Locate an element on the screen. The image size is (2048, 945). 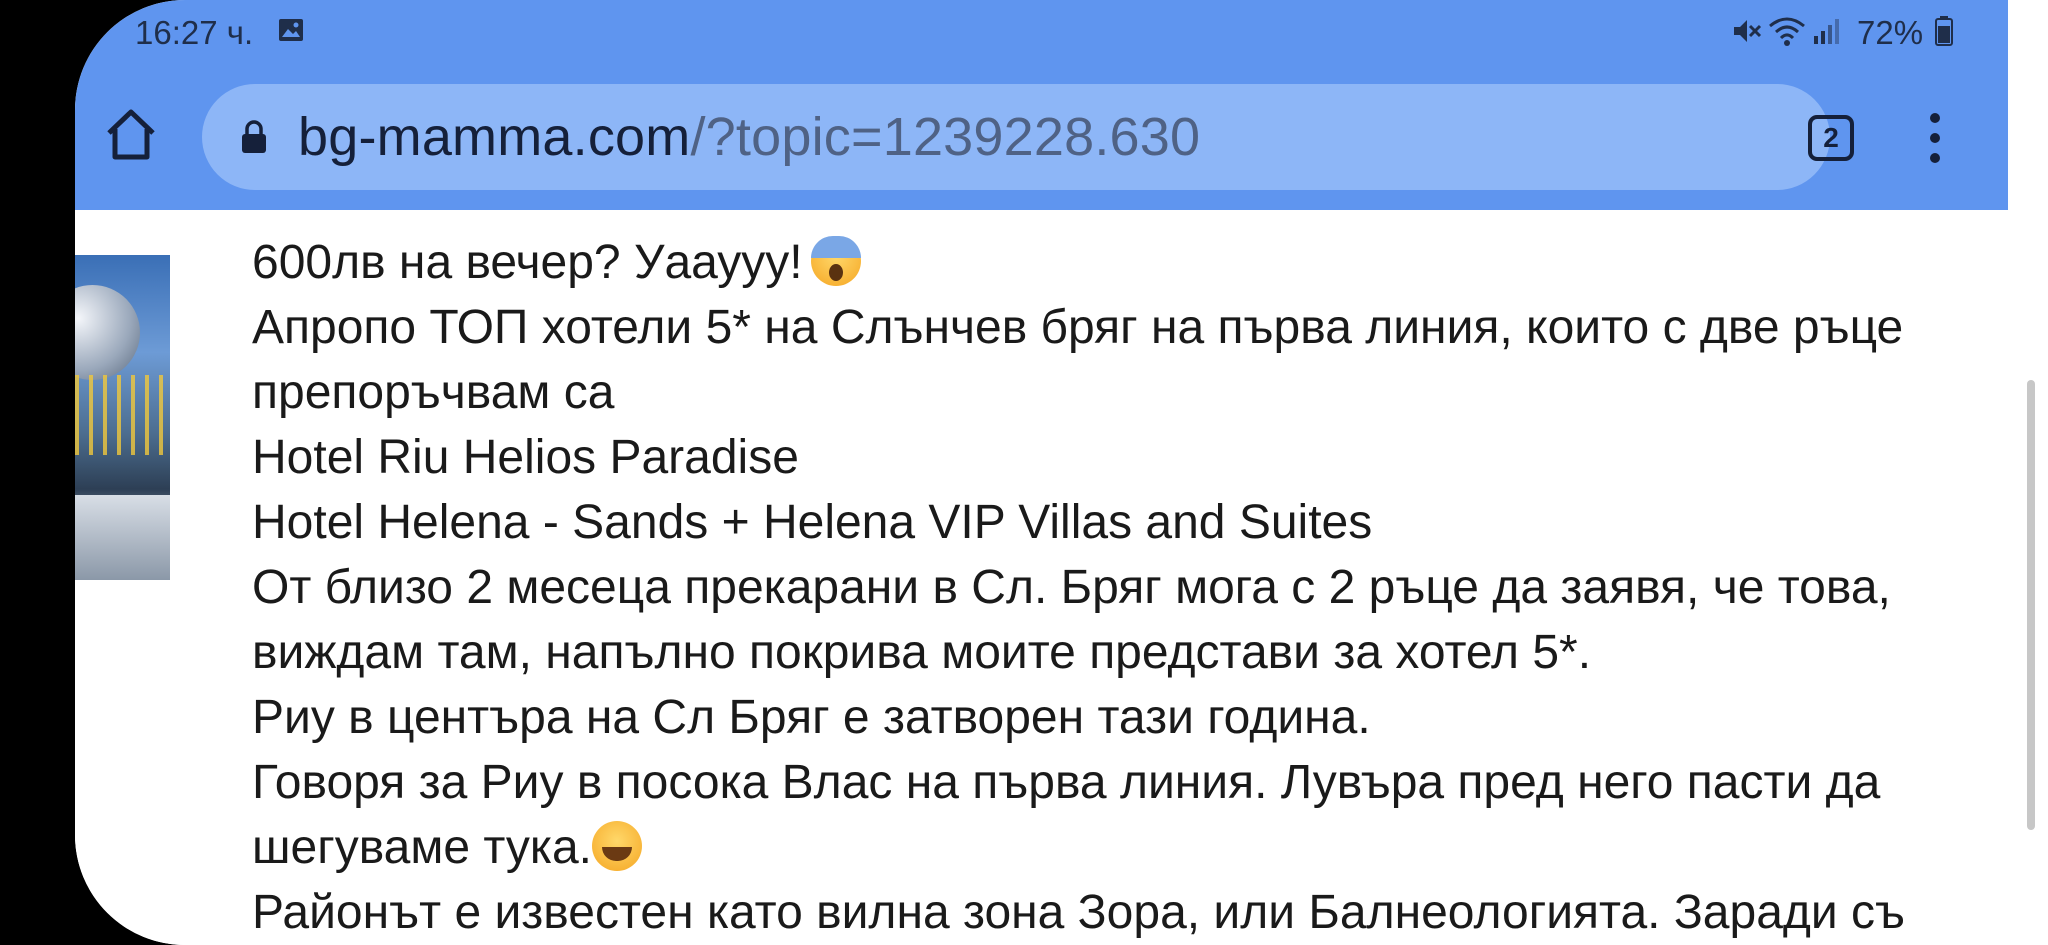
post-line: 600лв на вечер? Уааууу! is located at coordinates (1132, 262).